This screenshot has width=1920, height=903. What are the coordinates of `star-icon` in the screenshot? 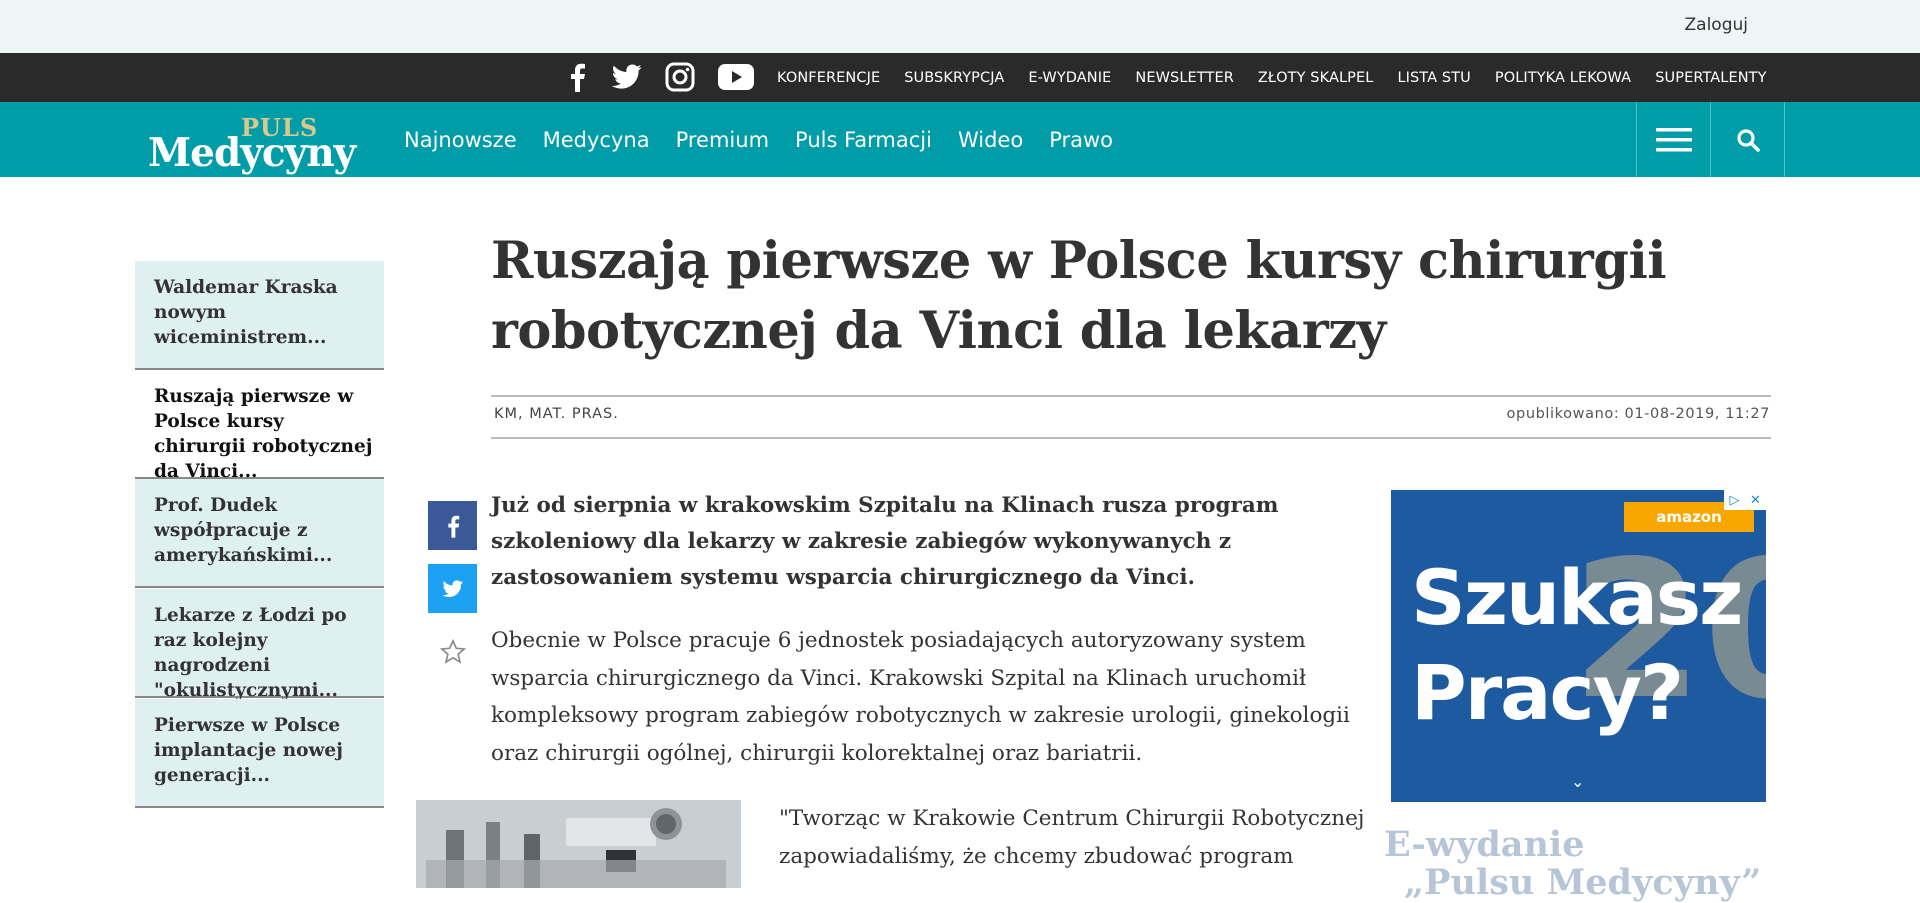 It's located at (452, 651).